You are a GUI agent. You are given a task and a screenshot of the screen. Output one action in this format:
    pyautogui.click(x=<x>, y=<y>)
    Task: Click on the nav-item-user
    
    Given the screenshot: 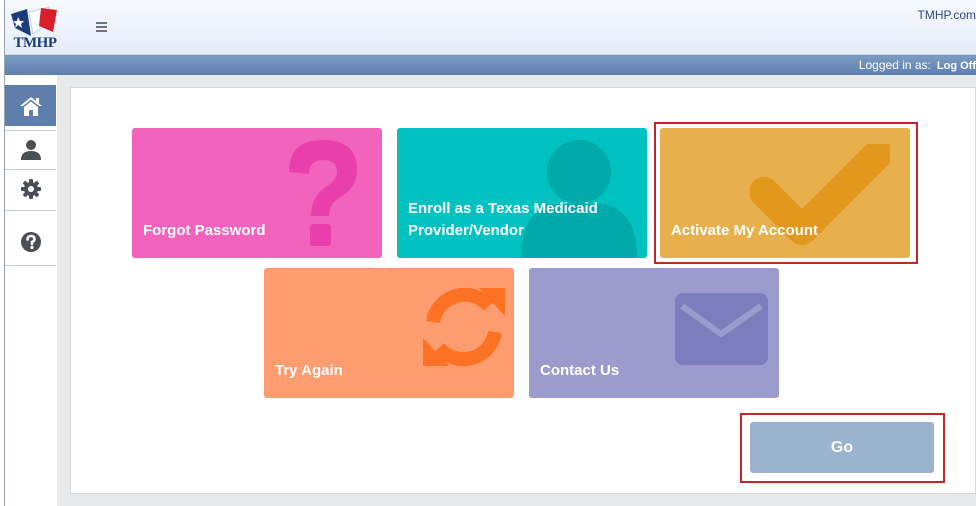 What is the action you would take?
    pyautogui.click(x=30, y=150)
    